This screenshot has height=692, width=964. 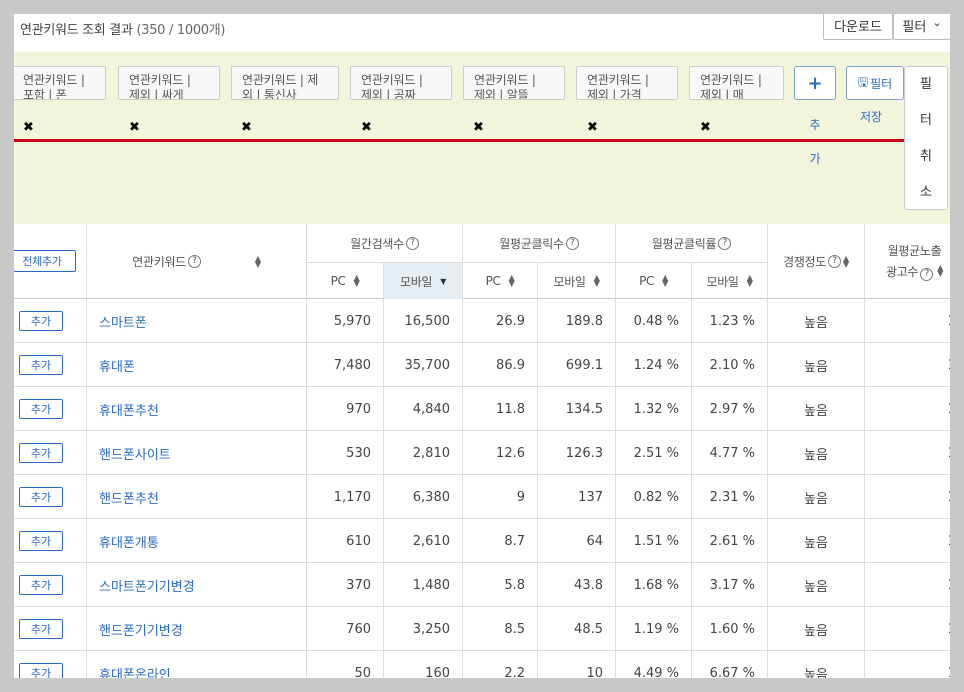 I want to click on cancel-filter-button: 필 터 취 소, so click(x=926, y=138).